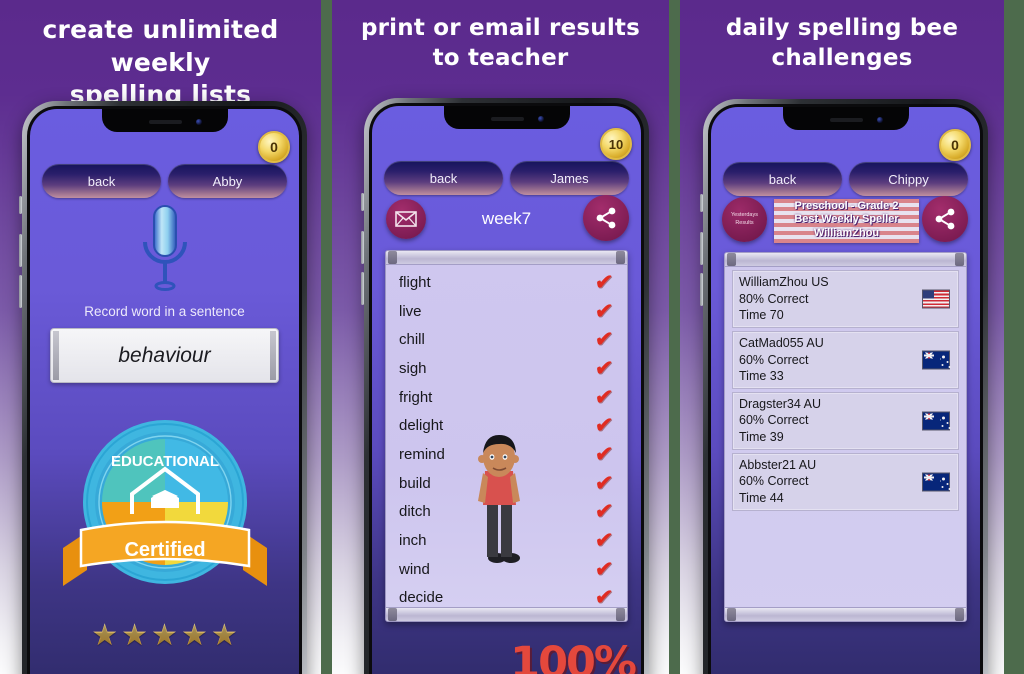 Image resolution: width=1024 pixels, height=674 pixels. What do you see at coordinates (422, 454) in the screenshot?
I see `word-text: remind` at bounding box center [422, 454].